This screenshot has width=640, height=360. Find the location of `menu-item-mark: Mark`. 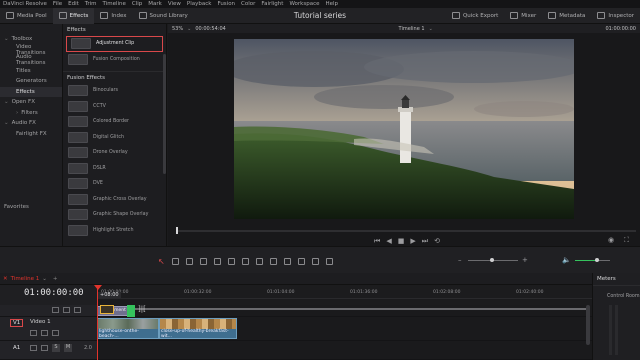

menu-item-mark: Mark is located at coordinates (155, 4).